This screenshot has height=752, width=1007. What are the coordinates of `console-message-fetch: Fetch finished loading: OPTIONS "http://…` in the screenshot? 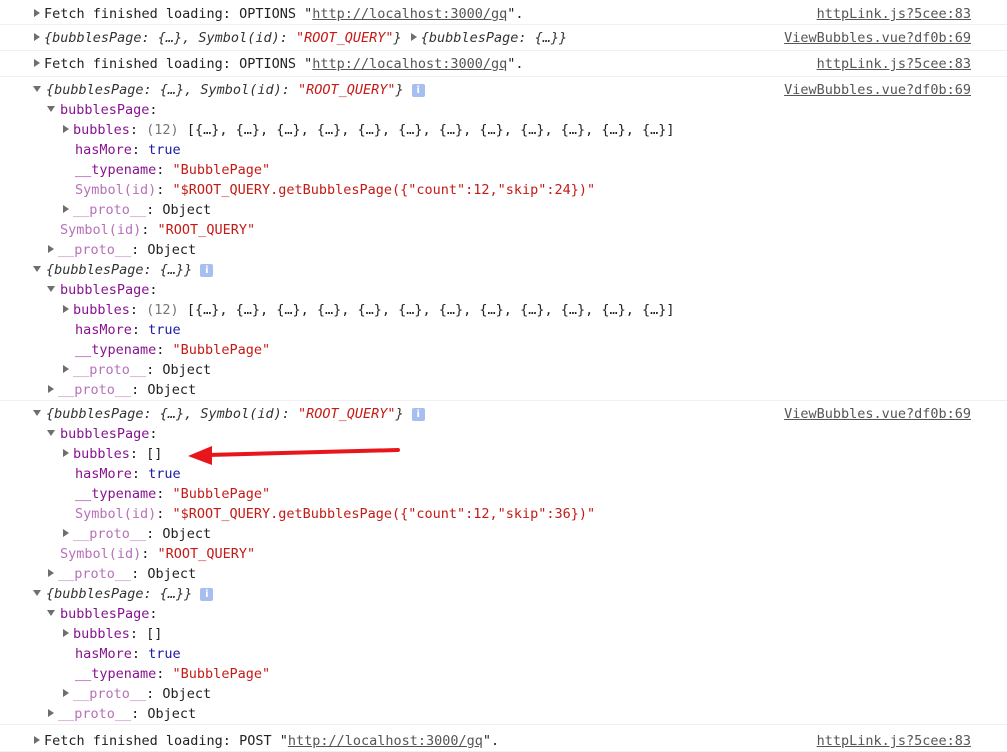 It's located at (503, 64).